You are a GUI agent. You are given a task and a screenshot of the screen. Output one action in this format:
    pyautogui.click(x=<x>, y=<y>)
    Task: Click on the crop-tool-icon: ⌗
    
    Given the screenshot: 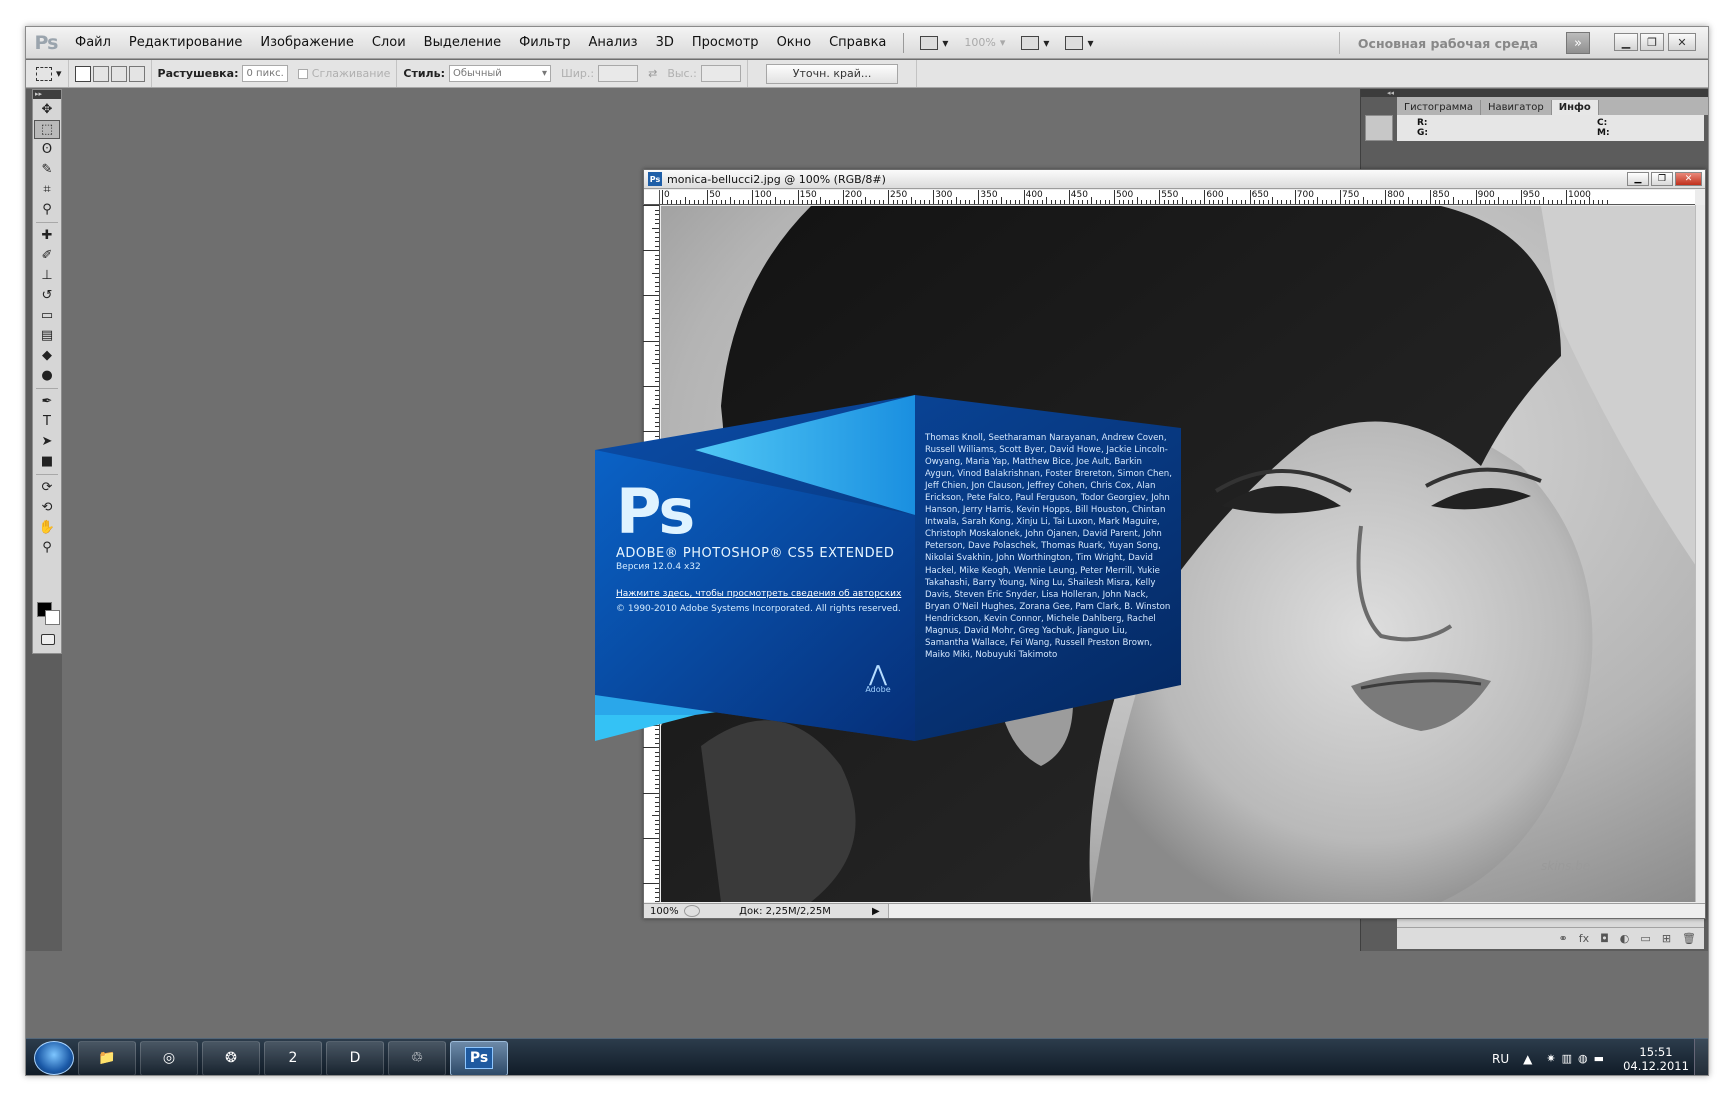 What is the action you would take?
    pyautogui.click(x=47, y=189)
    